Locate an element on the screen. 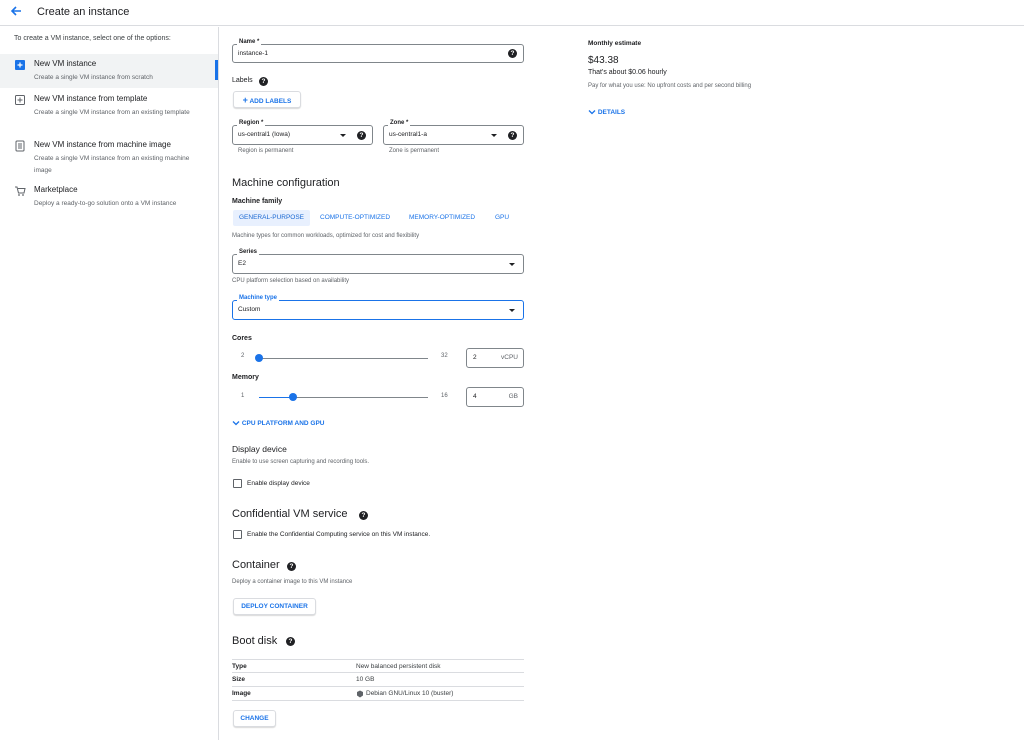 The image size is (1024, 740). cores-value: 2 is located at coordinates (475, 357).